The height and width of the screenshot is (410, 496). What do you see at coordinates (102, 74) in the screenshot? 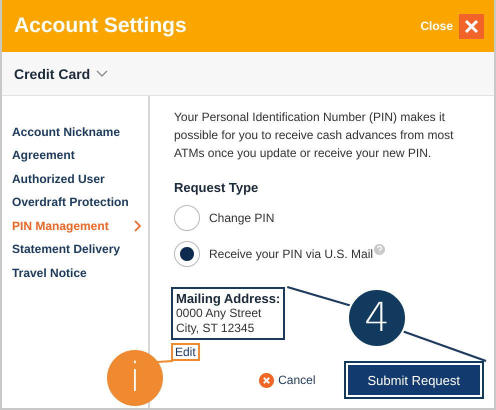
I see `chevron-down-icon` at bounding box center [102, 74].